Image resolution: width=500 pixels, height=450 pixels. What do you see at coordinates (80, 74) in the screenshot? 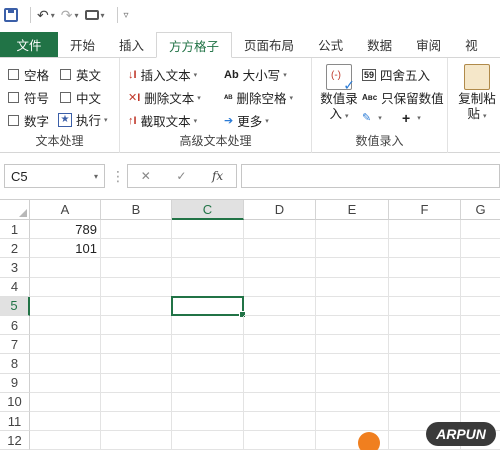
I see `checkbox-english: 英文` at bounding box center [80, 74].